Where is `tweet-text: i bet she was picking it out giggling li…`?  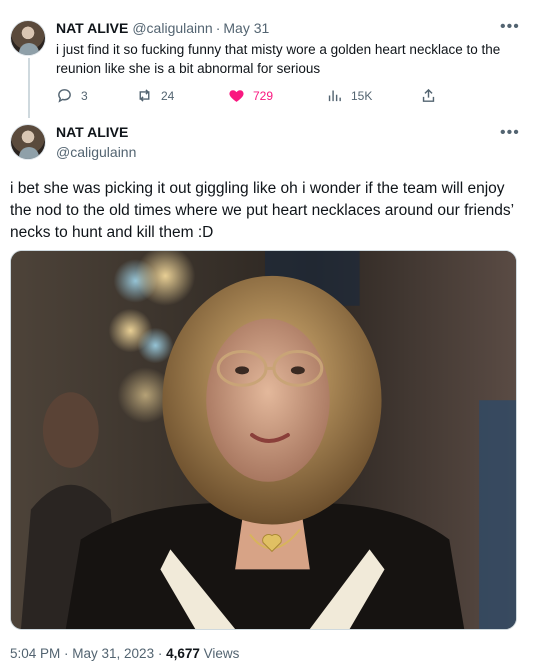
tweet-text: i bet she was picking it out giggling li… is located at coordinates (262, 210).